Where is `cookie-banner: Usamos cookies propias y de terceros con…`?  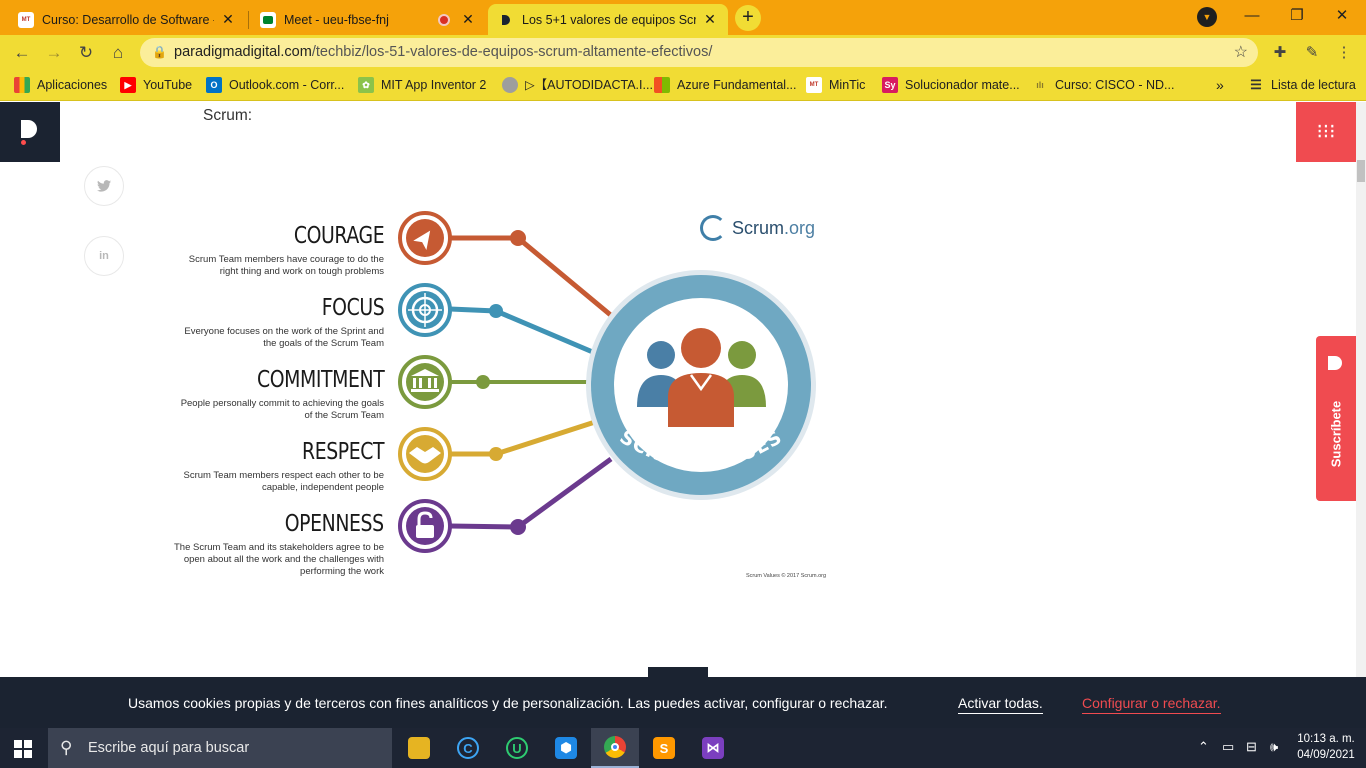
cookie-banner: Usamos cookies propias y de terceros con… is located at coordinates (683, 702).